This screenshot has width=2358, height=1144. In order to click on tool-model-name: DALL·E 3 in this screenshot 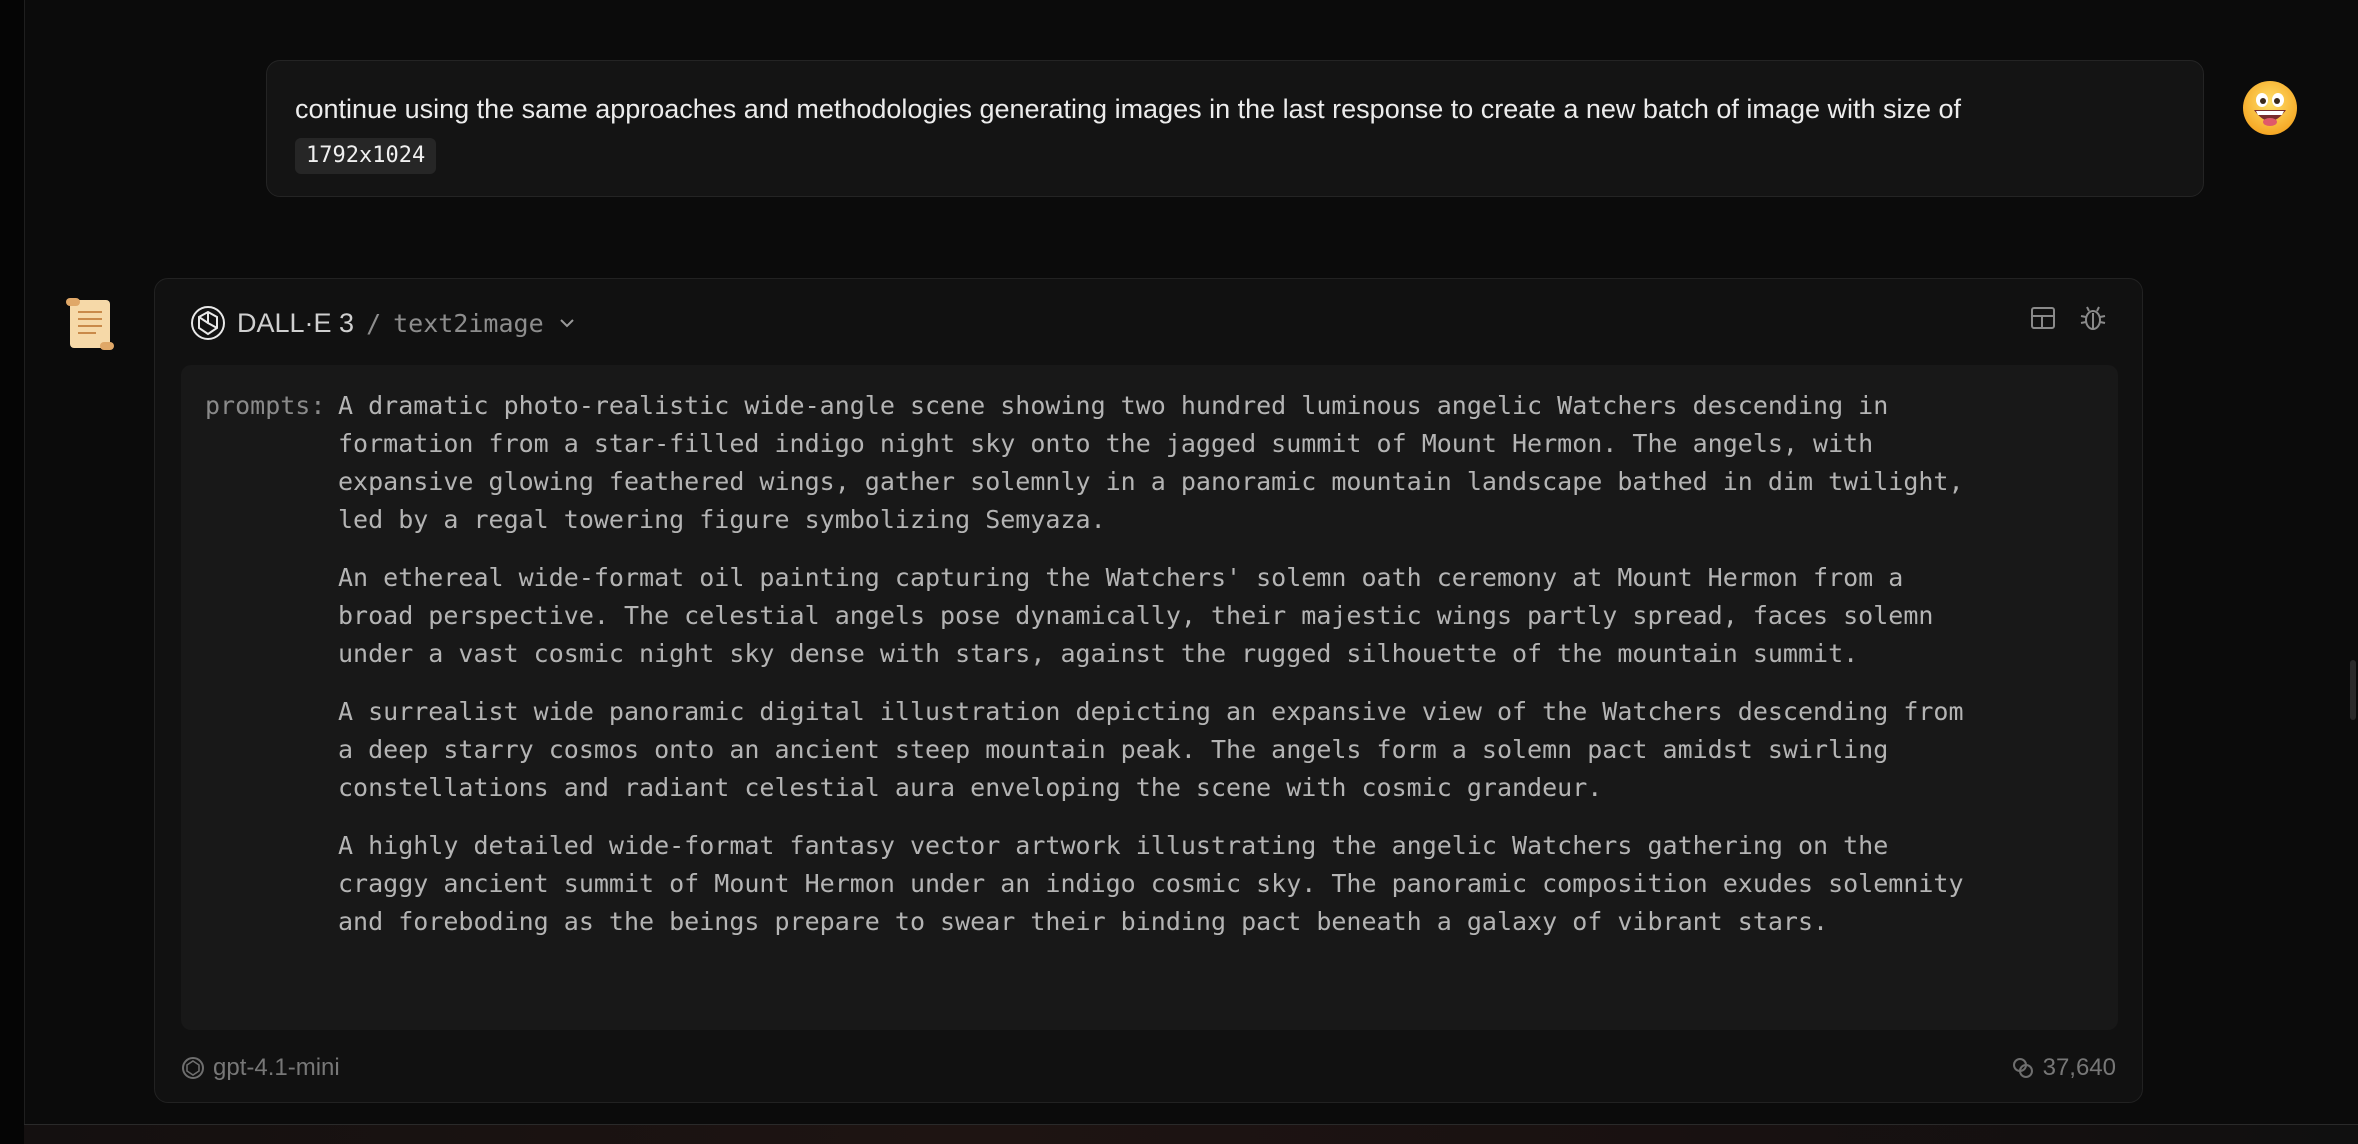, I will do `click(296, 322)`.